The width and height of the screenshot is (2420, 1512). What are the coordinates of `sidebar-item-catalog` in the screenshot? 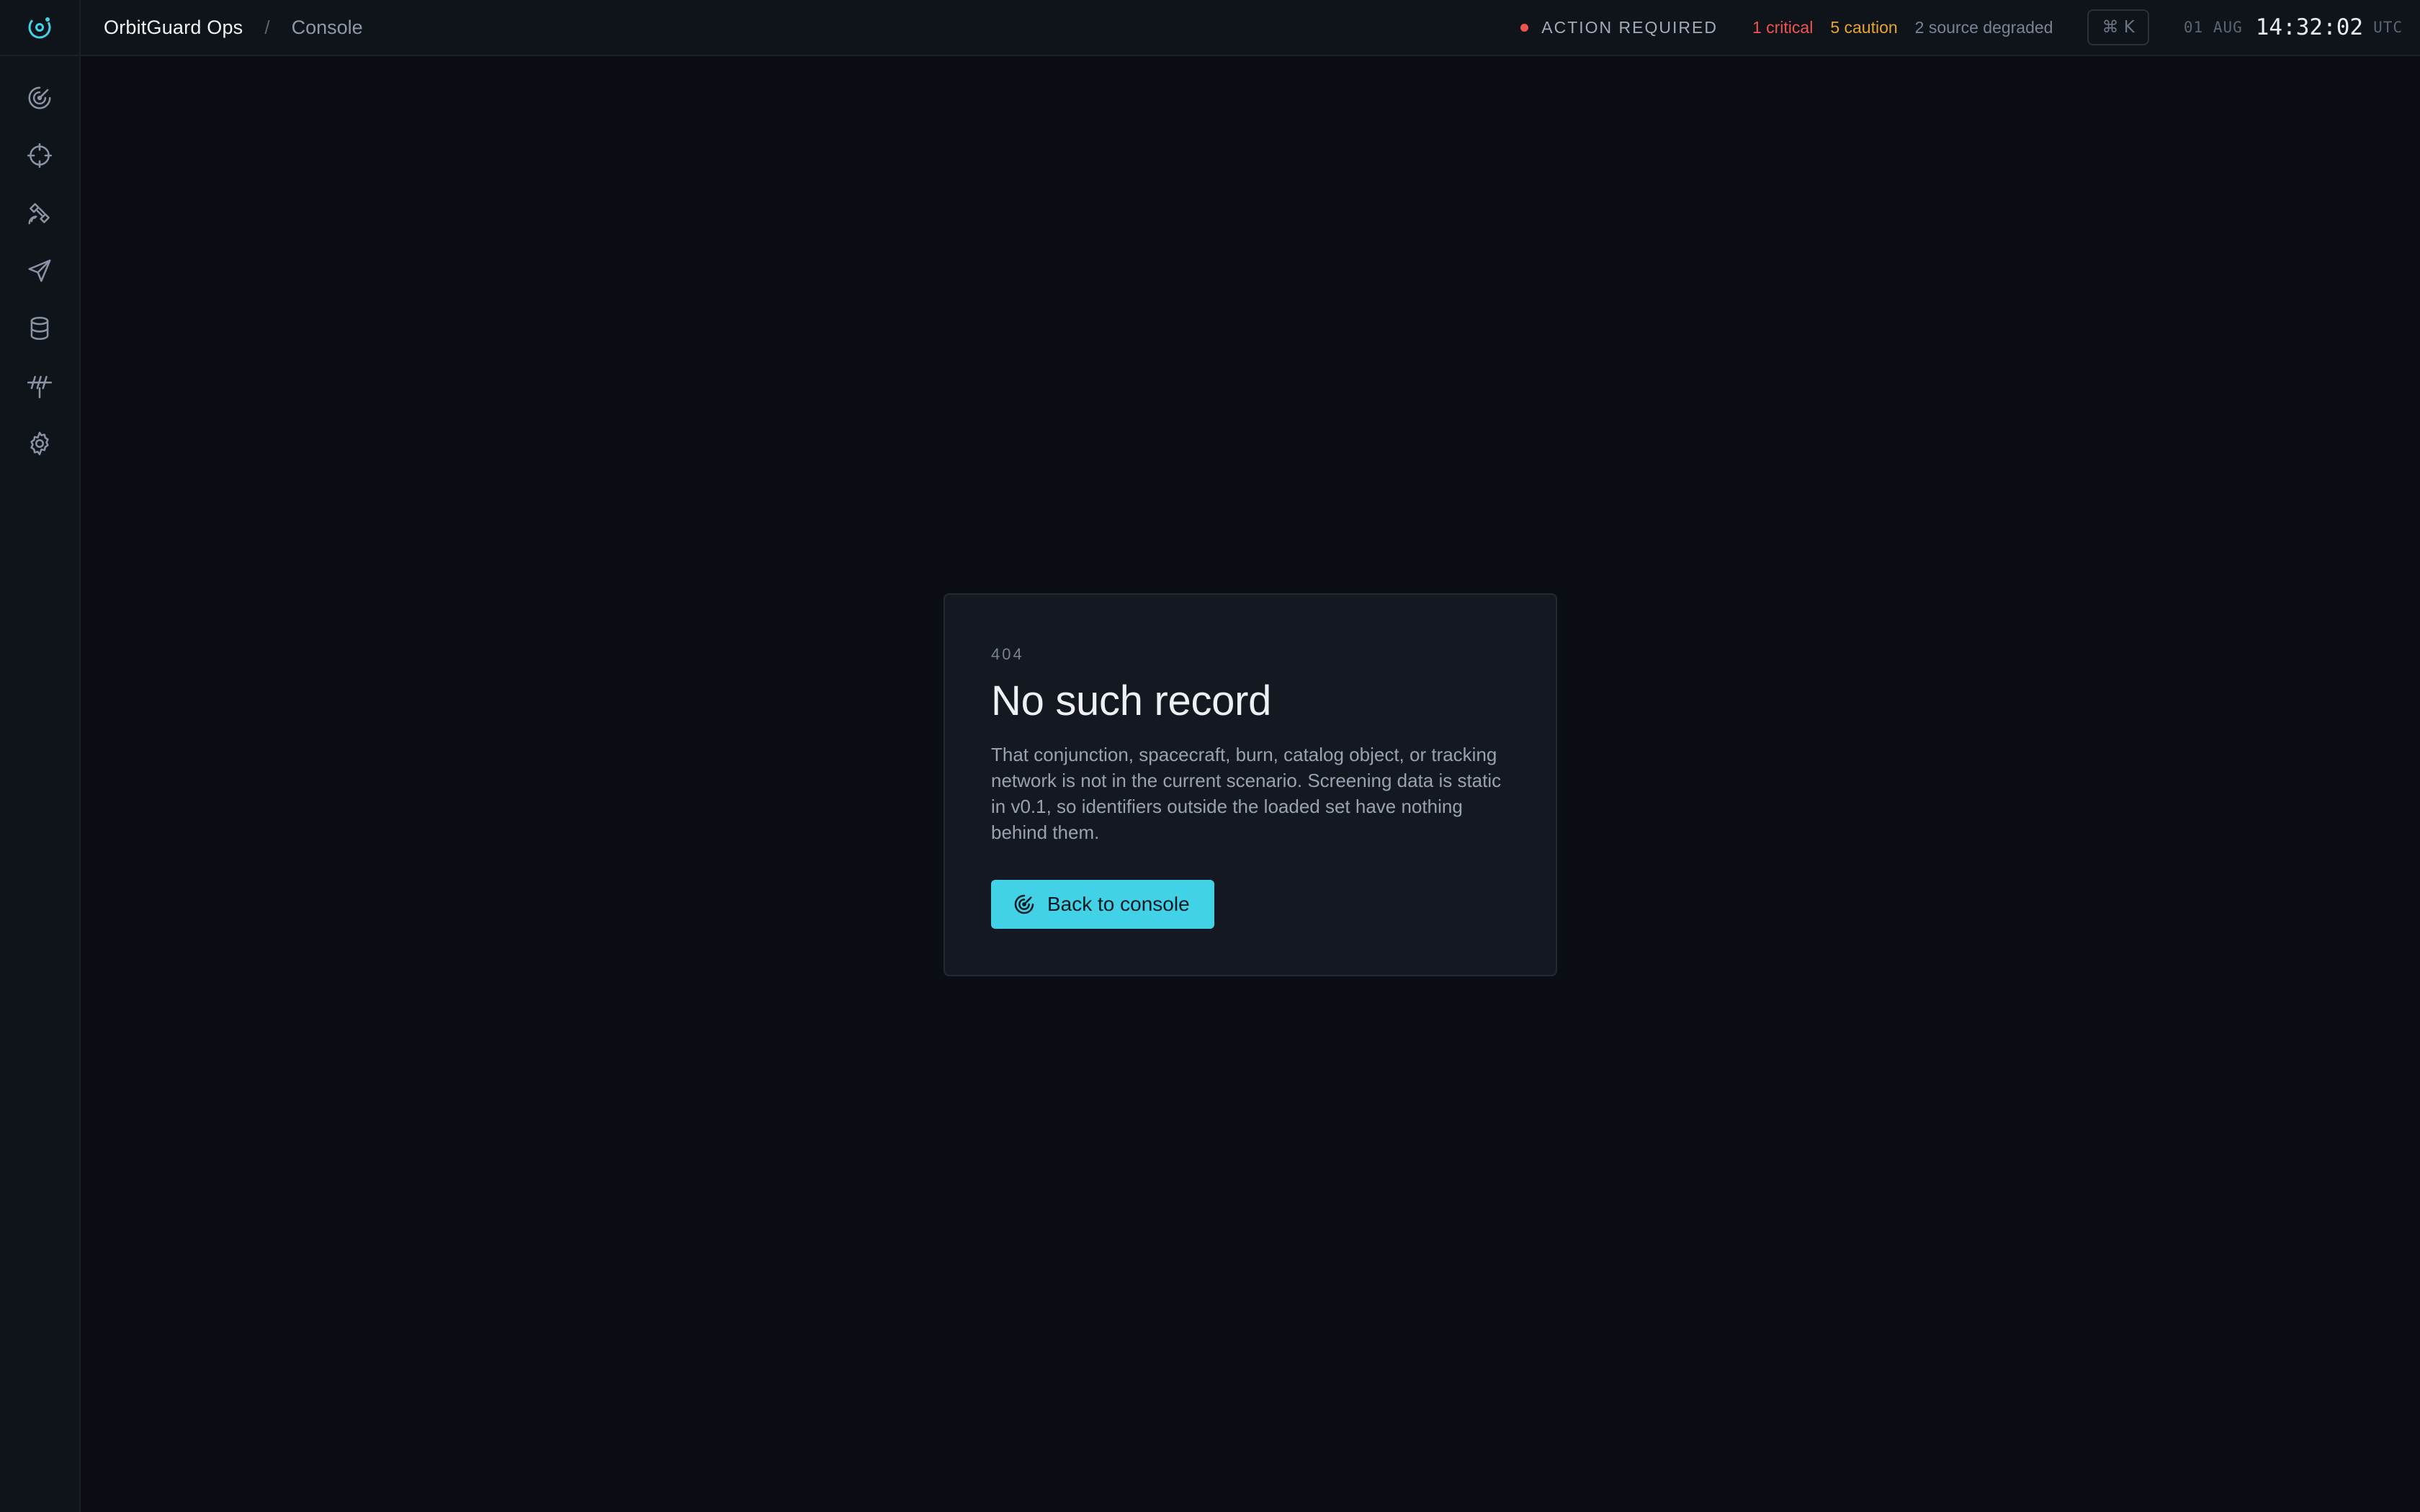 It's located at (39, 328).